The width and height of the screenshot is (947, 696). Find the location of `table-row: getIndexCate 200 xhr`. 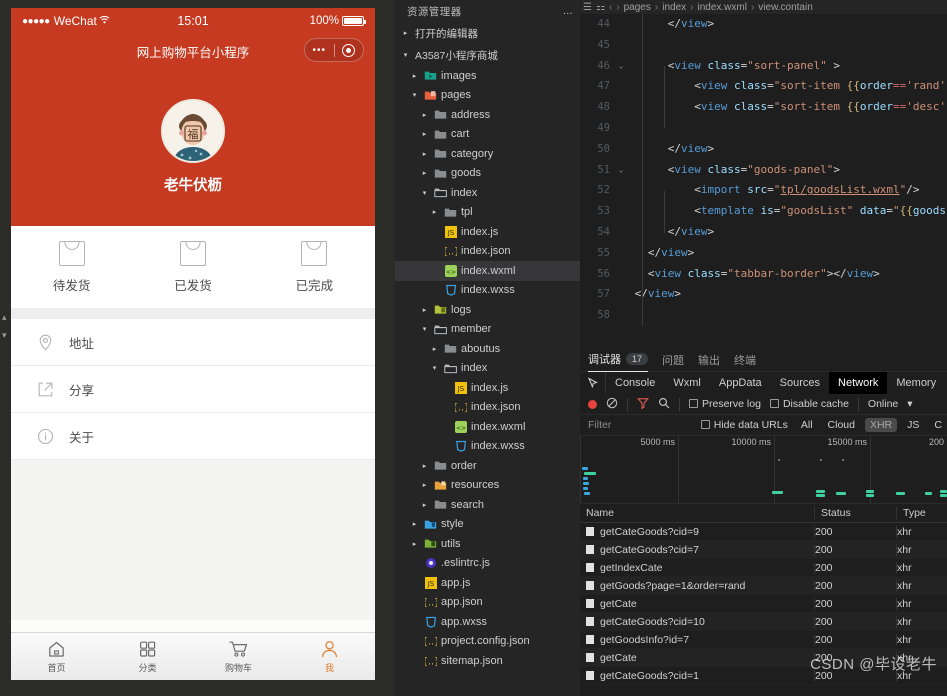

table-row: getIndexCate 200 xhr is located at coordinates (763, 568).